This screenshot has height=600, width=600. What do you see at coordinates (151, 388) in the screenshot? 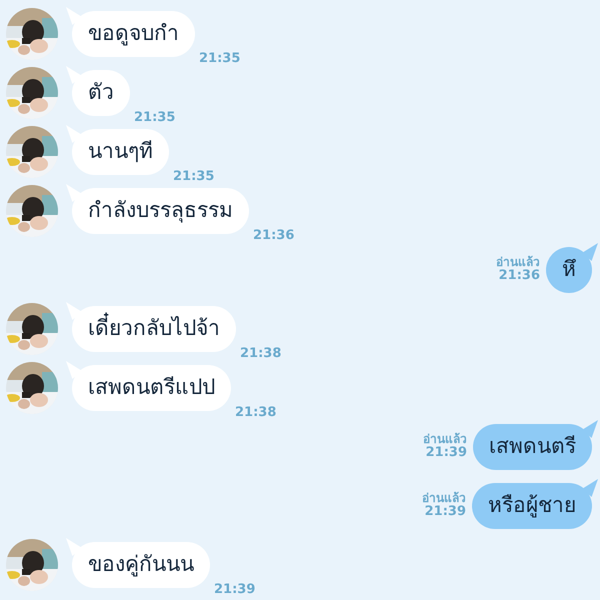
I see `message-bubble: เสพดนตรีแปป` at bounding box center [151, 388].